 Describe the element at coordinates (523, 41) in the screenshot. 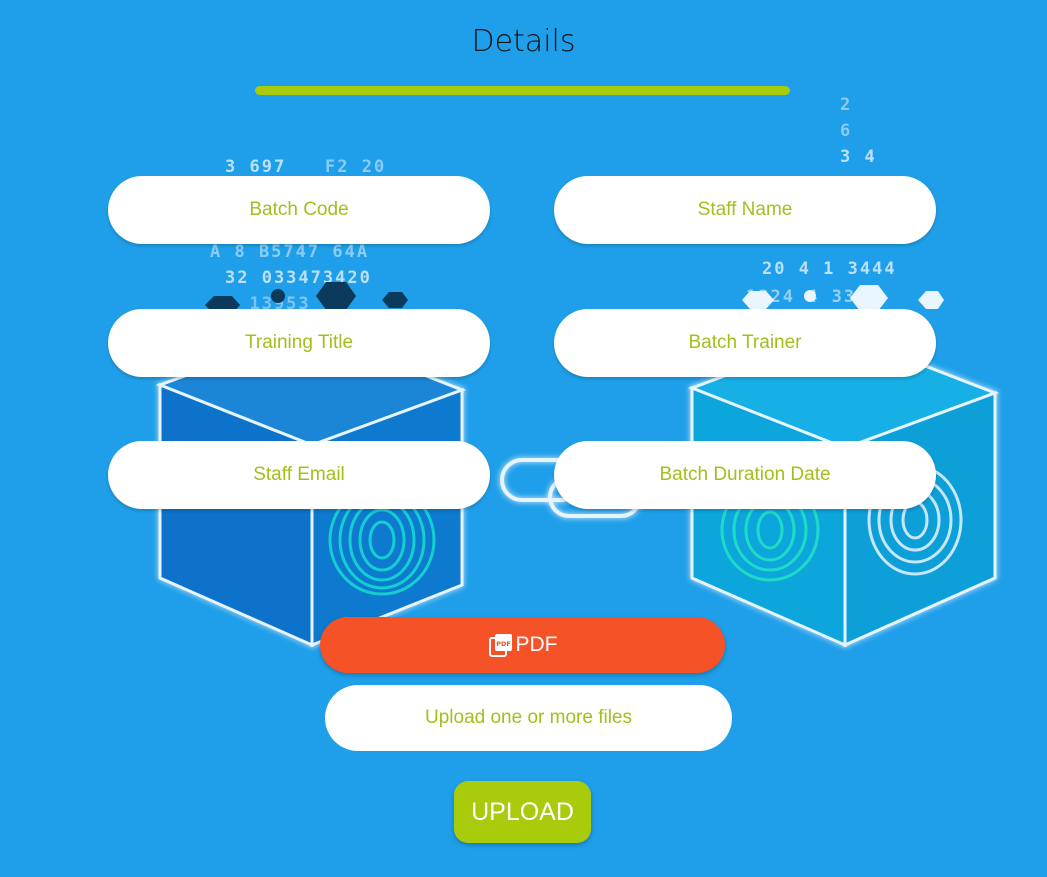

I see `page-title: Details` at that location.